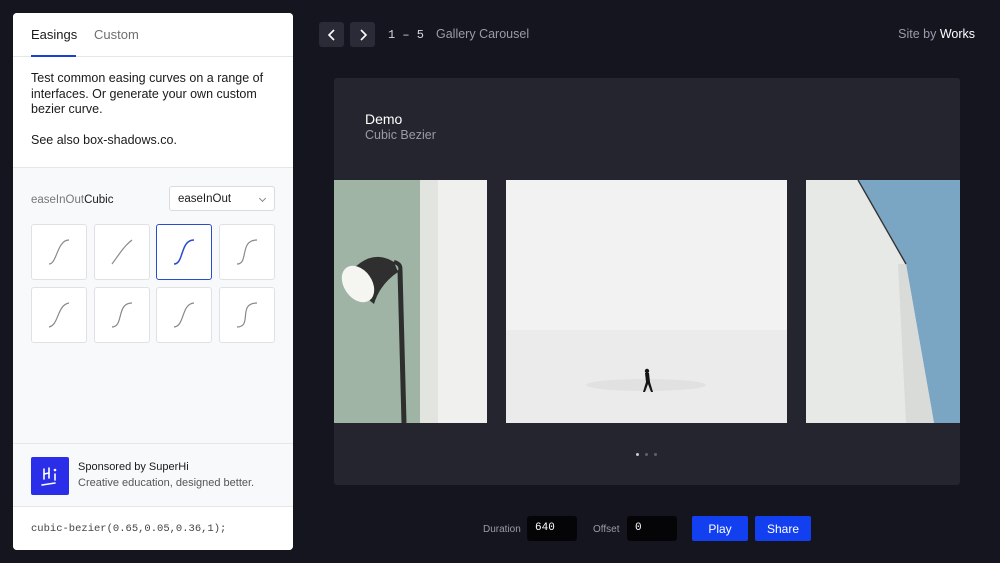 The image size is (1000, 563). Describe the element at coordinates (53, 56) in the screenshot. I see `active-tab-indicator` at that location.